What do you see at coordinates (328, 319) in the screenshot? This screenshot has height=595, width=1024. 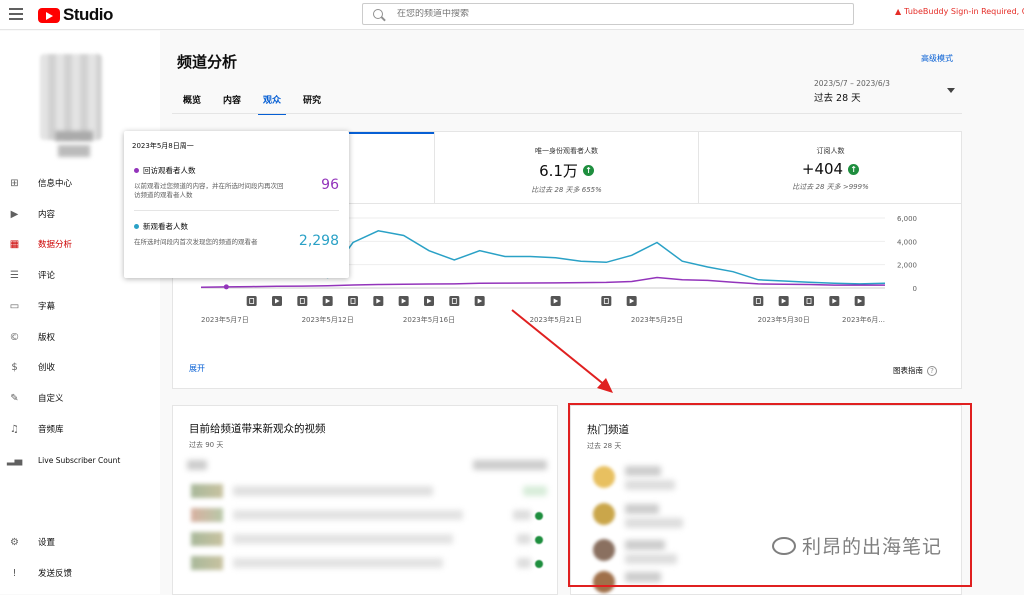 I see `x-tick-label: 2023年5月12日` at bounding box center [328, 319].